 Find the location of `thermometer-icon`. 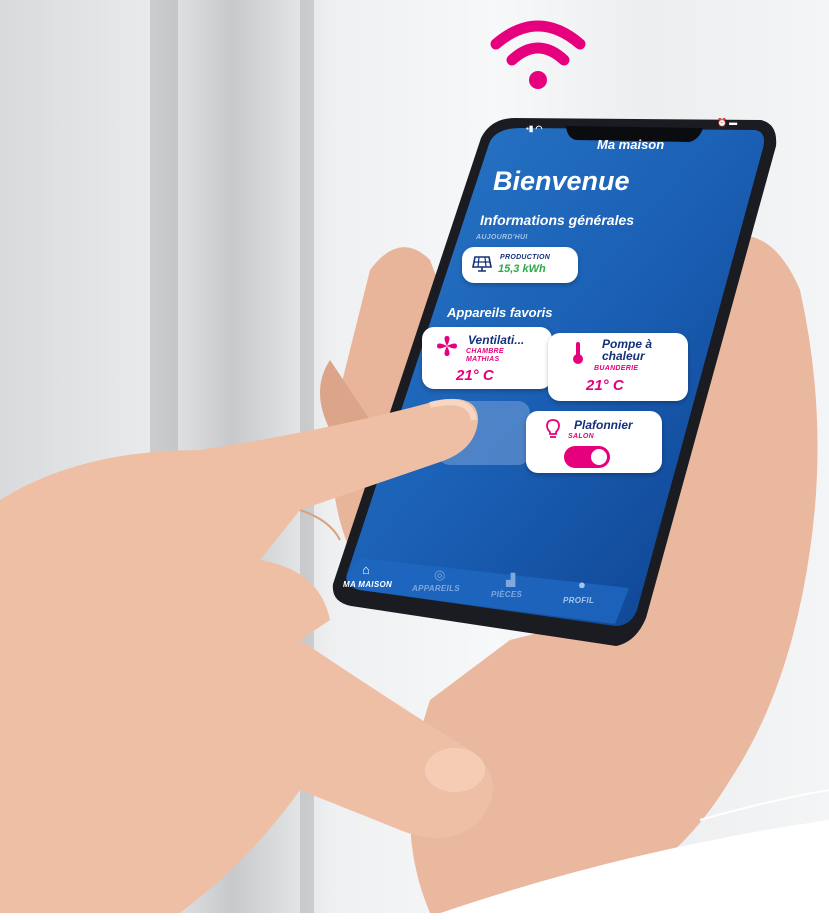

thermometer-icon is located at coordinates (578, 353).